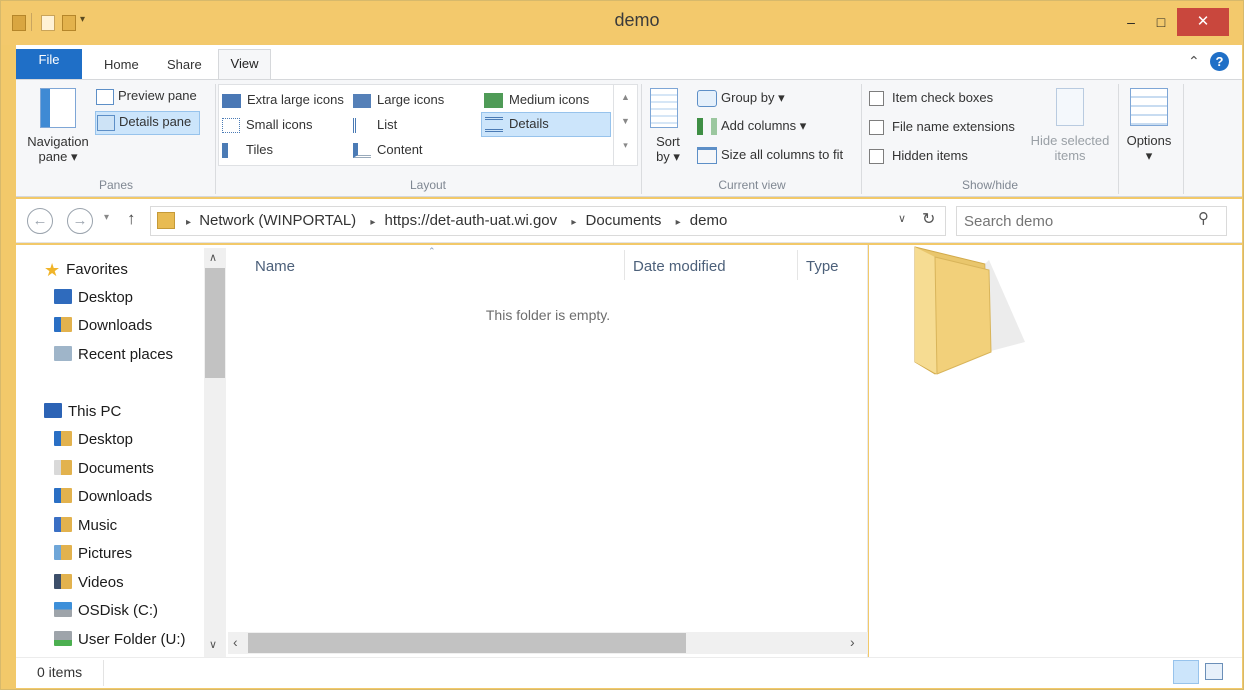  What do you see at coordinates (625, 125) in the screenshot?
I see `layout-gallery-scroll: ▲ ▼ ▾` at bounding box center [625, 125].